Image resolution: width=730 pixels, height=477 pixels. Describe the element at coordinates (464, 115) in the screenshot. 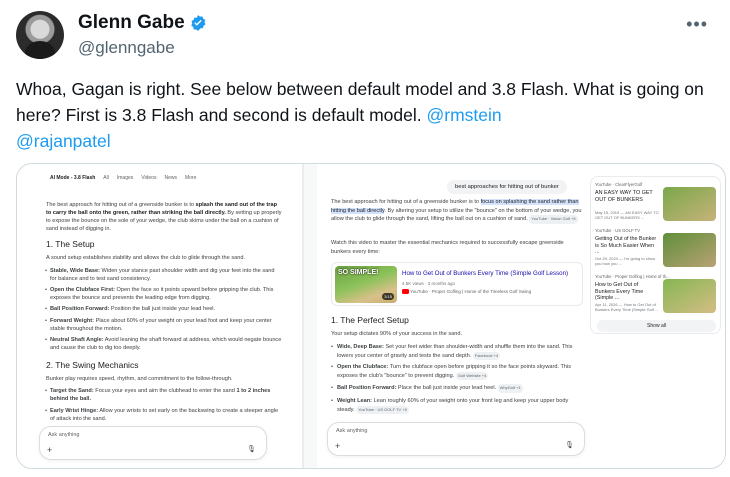

I see `mention-link: @rmstein` at that location.